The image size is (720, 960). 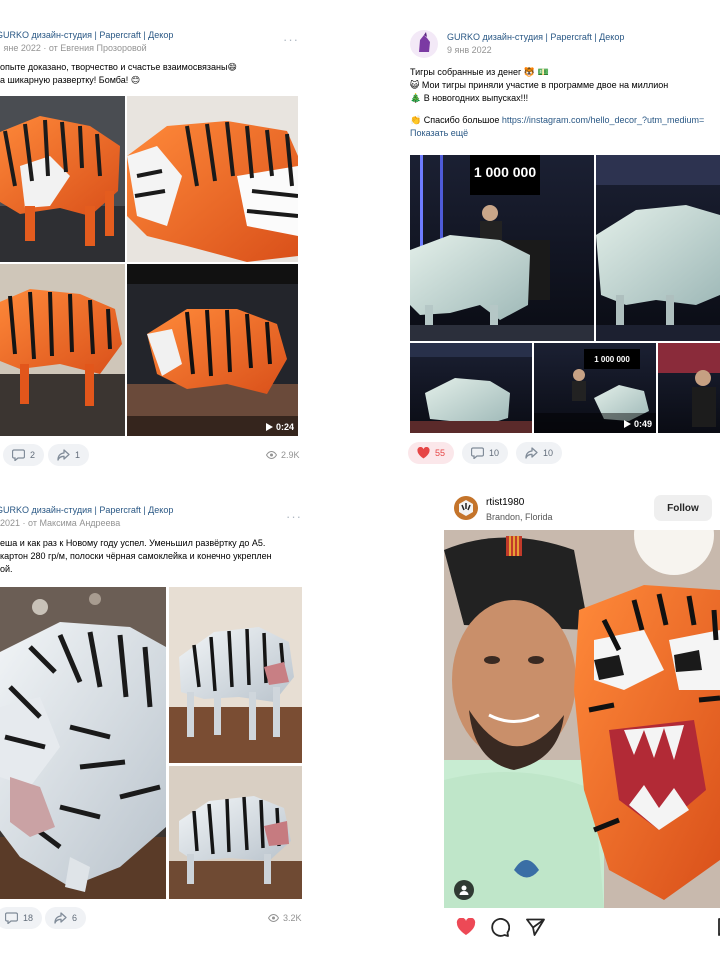 I want to click on video-orange-tiger: 0:24, so click(x=212, y=350).